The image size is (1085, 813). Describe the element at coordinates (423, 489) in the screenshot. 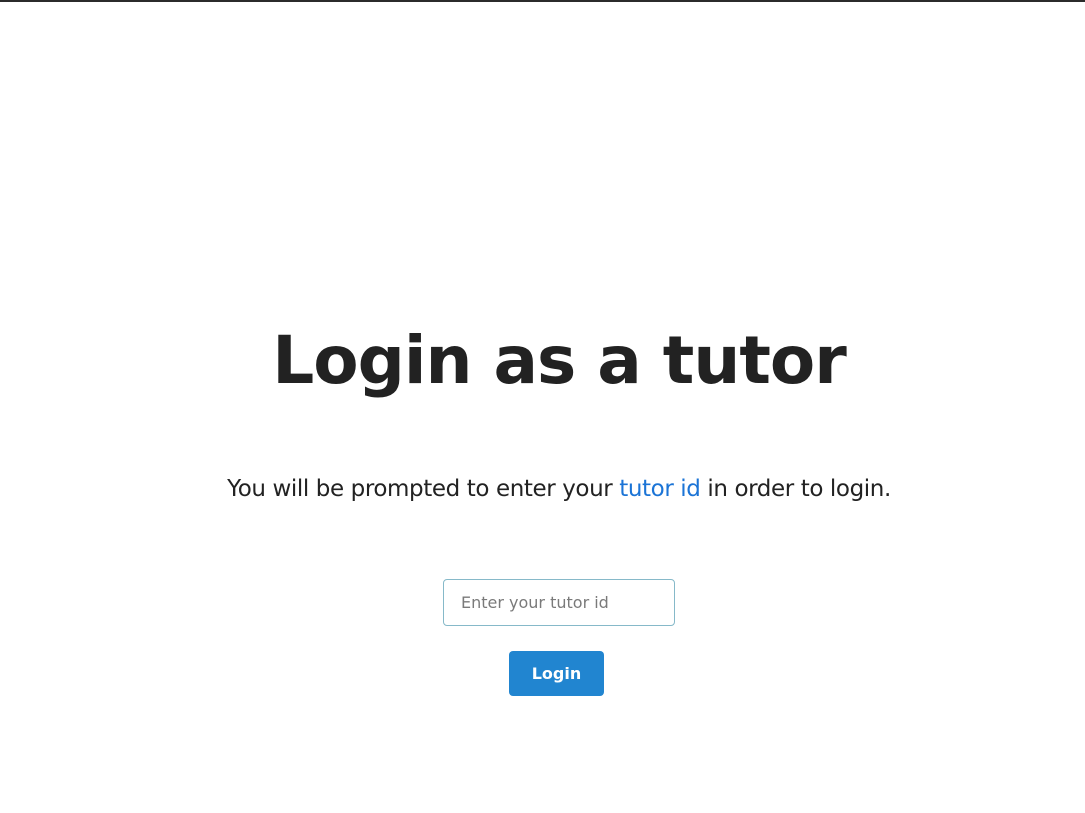

I see `instructions-text-start: You will be prompted to enter your` at that location.